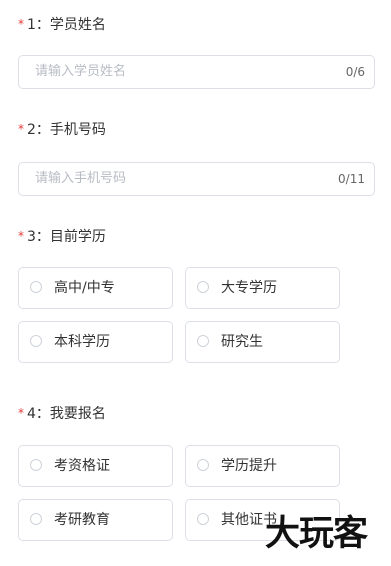 This screenshot has height=566, width=391. Describe the element at coordinates (66, 237) in the screenshot. I see `question-3-text: 3：目前学历` at that location.